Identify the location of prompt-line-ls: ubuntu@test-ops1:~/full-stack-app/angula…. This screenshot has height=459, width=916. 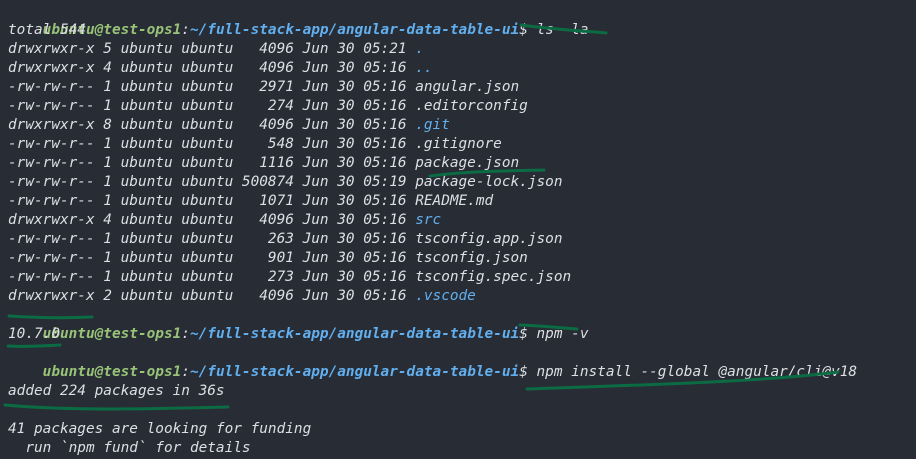
(298, 20).